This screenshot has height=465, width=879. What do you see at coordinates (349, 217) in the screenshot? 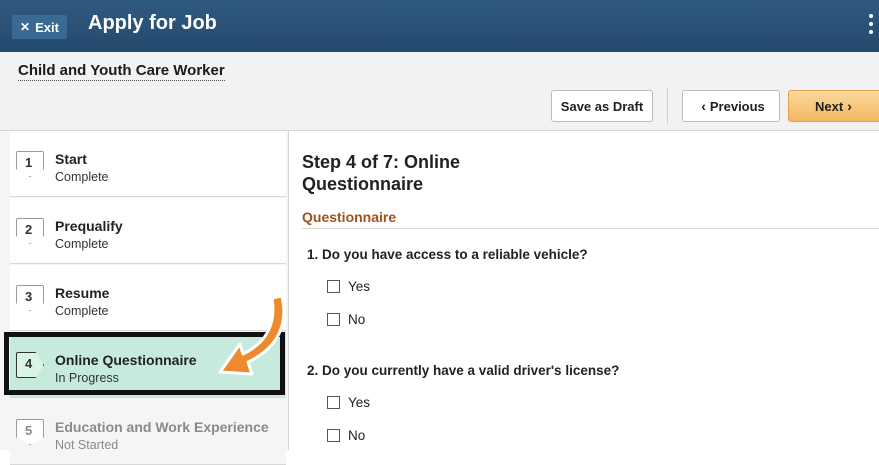
I see `section-title: Questionnaire` at bounding box center [349, 217].